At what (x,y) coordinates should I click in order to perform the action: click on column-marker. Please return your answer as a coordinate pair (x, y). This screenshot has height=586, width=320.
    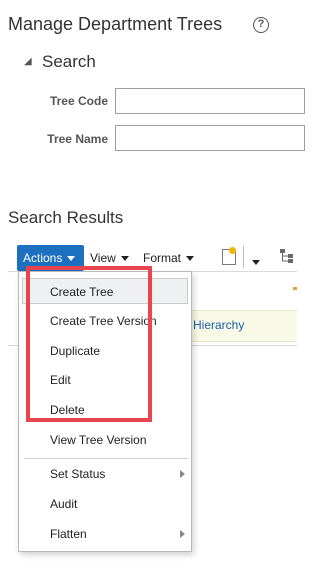
    Looking at the image, I should click on (295, 288).